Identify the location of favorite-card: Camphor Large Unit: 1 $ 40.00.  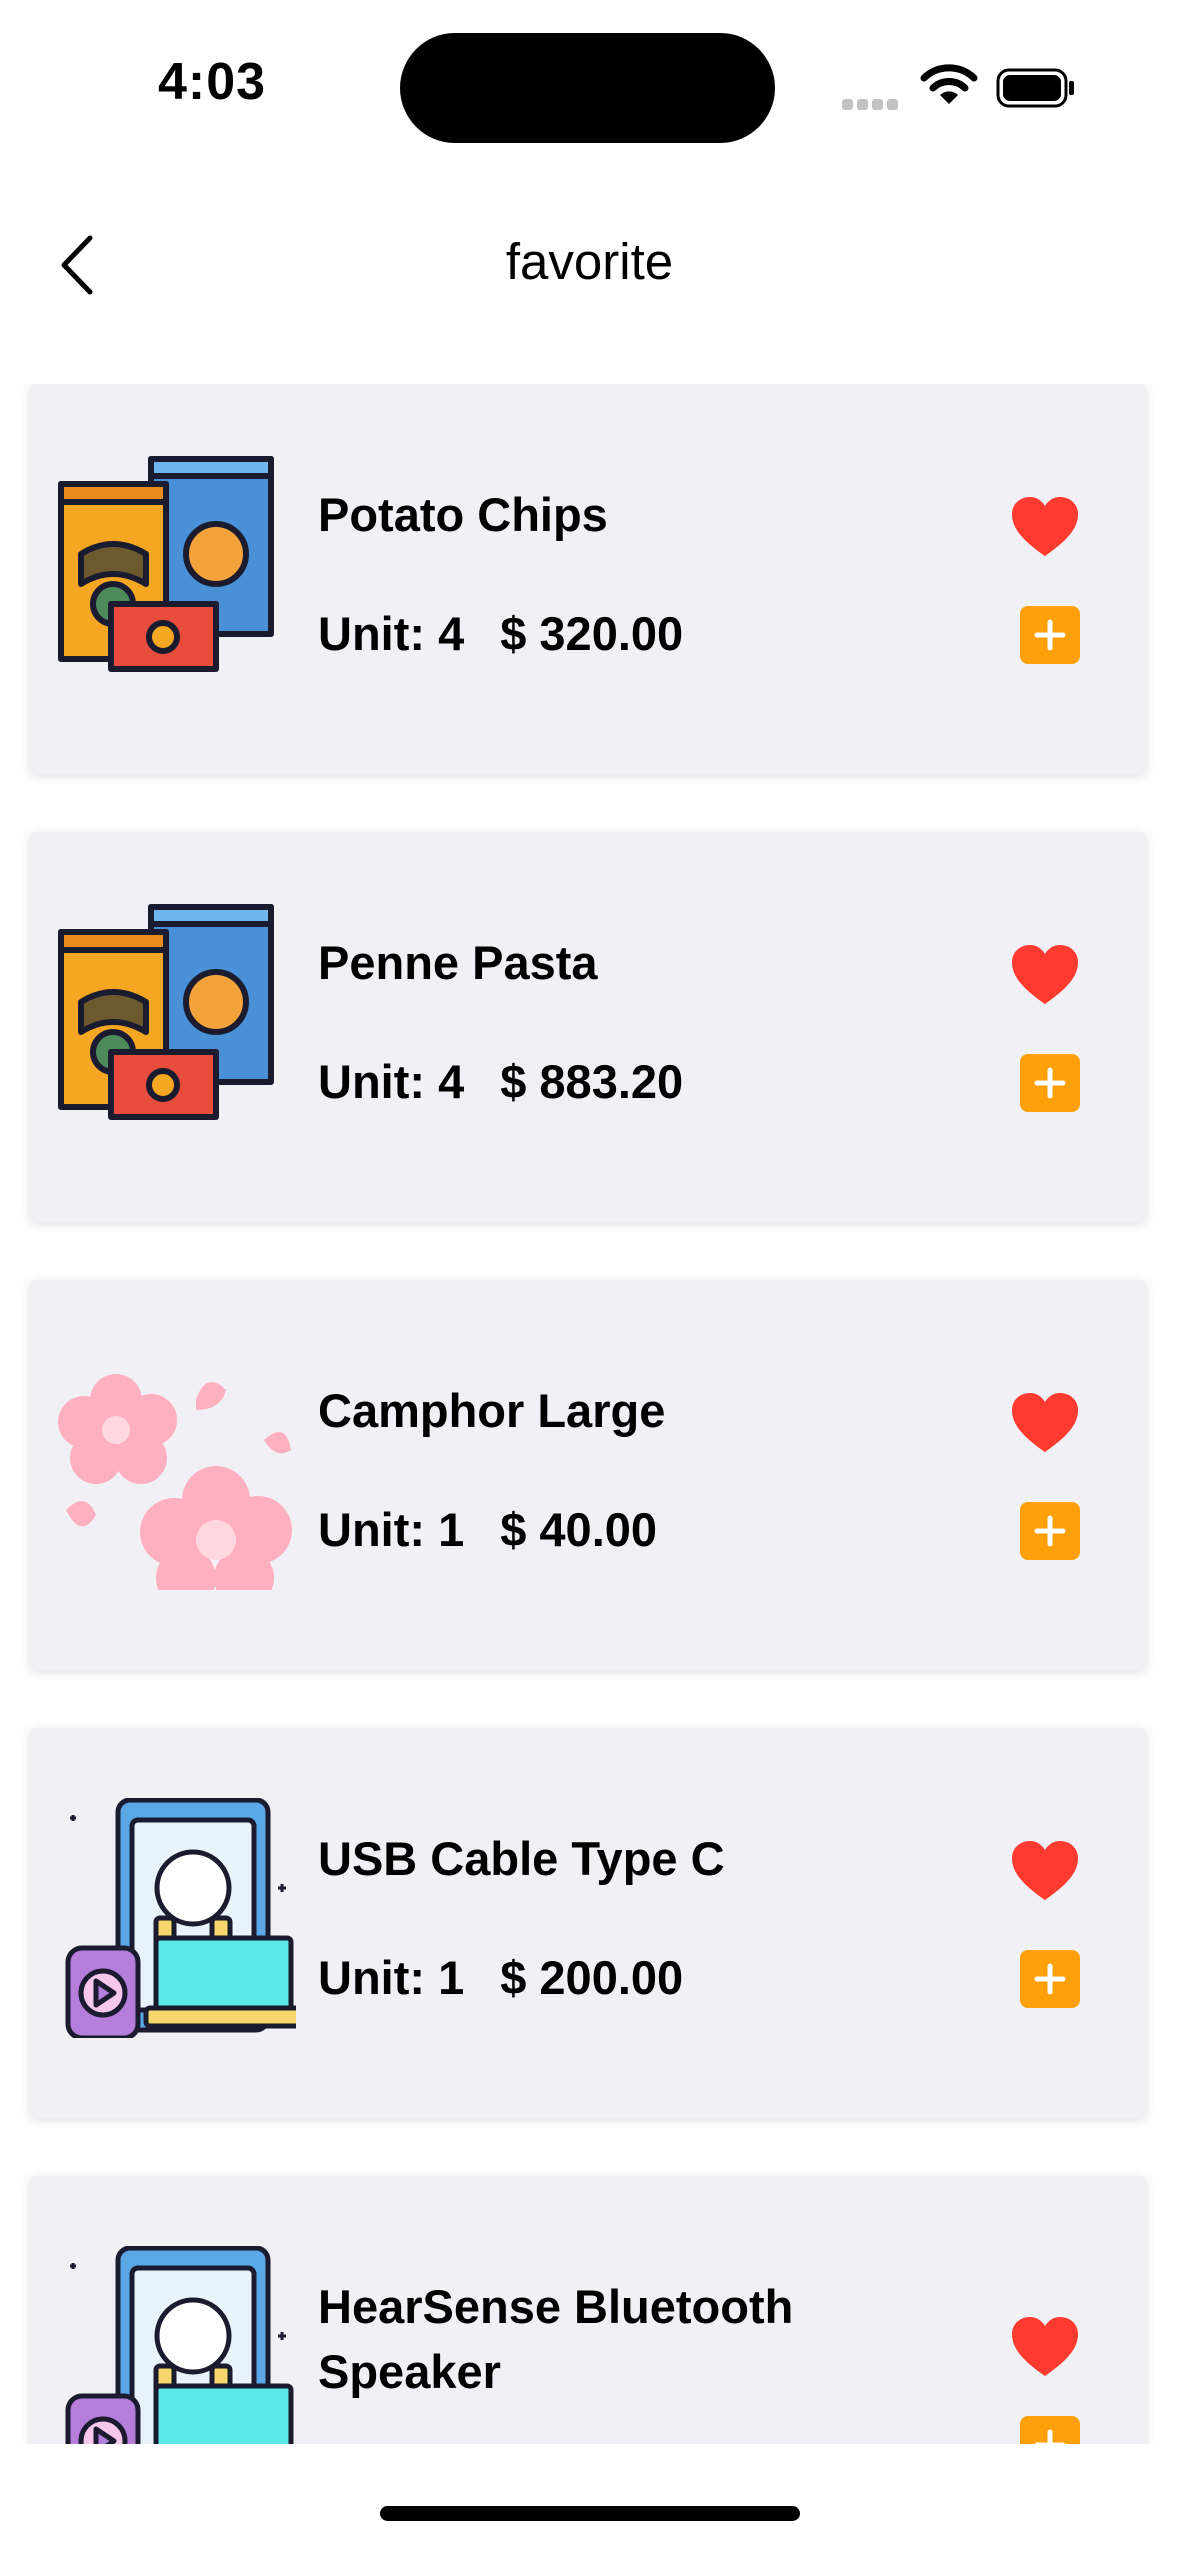
(588, 1475).